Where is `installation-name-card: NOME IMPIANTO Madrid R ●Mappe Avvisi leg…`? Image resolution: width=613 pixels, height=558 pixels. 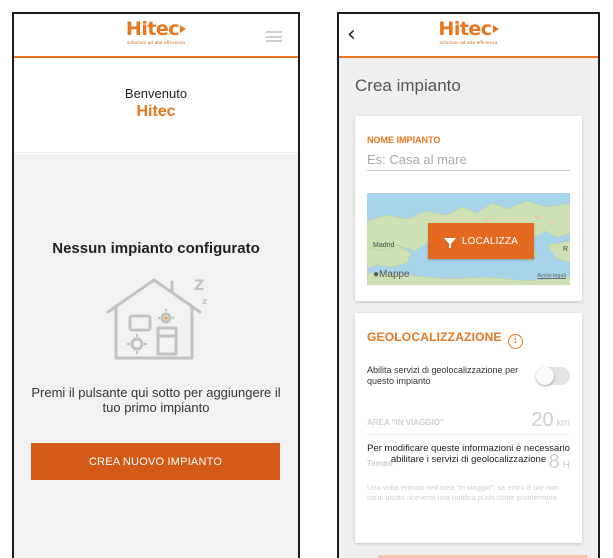 installation-name-card: NOME IMPIANTO Madrid R ●Mappe Avvisi leg… is located at coordinates (468, 208).